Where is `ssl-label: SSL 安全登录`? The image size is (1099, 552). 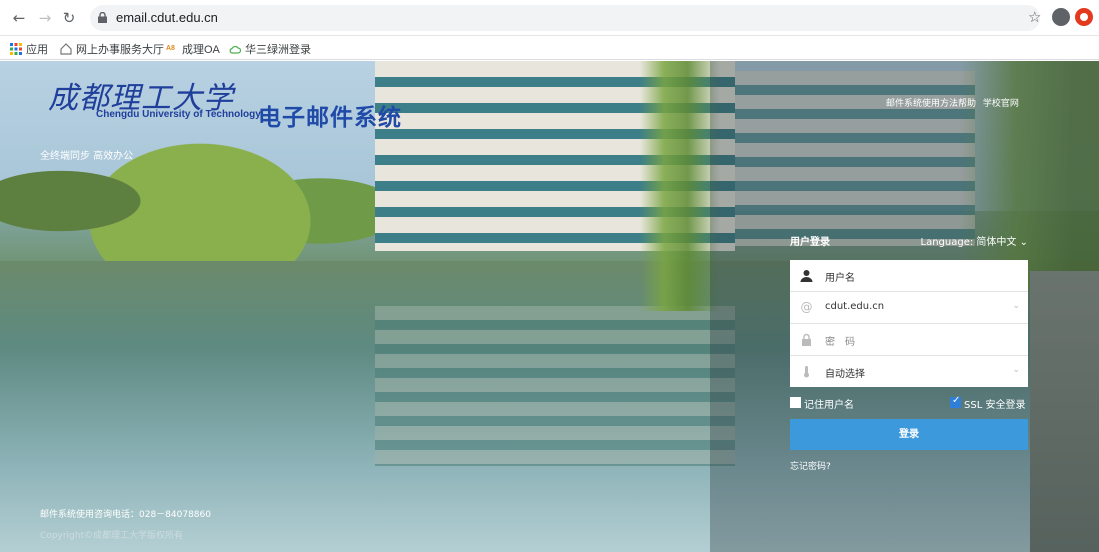 ssl-label: SSL 安全登录 is located at coordinates (995, 405).